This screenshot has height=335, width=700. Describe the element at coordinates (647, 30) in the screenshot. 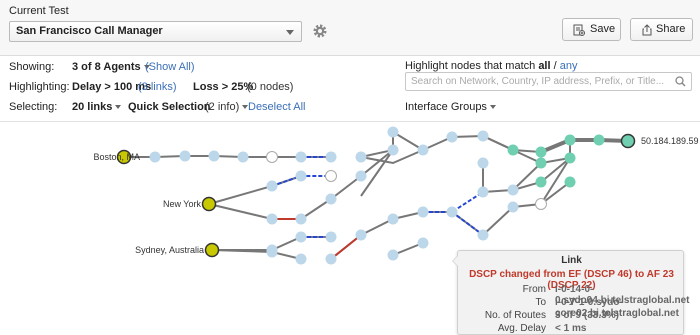

I see `share-icon` at that location.